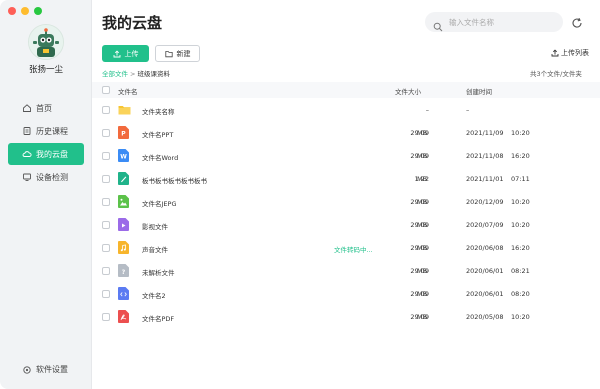 The image size is (600, 389). I want to click on table-row: 文件名2 29.09 MB 2020/06/01 08:20, so click(346, 293).